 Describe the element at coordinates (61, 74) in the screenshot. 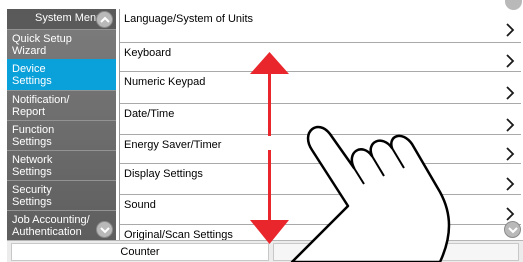

I see `sidebar-item-device-settings: Device Settings` at that location.